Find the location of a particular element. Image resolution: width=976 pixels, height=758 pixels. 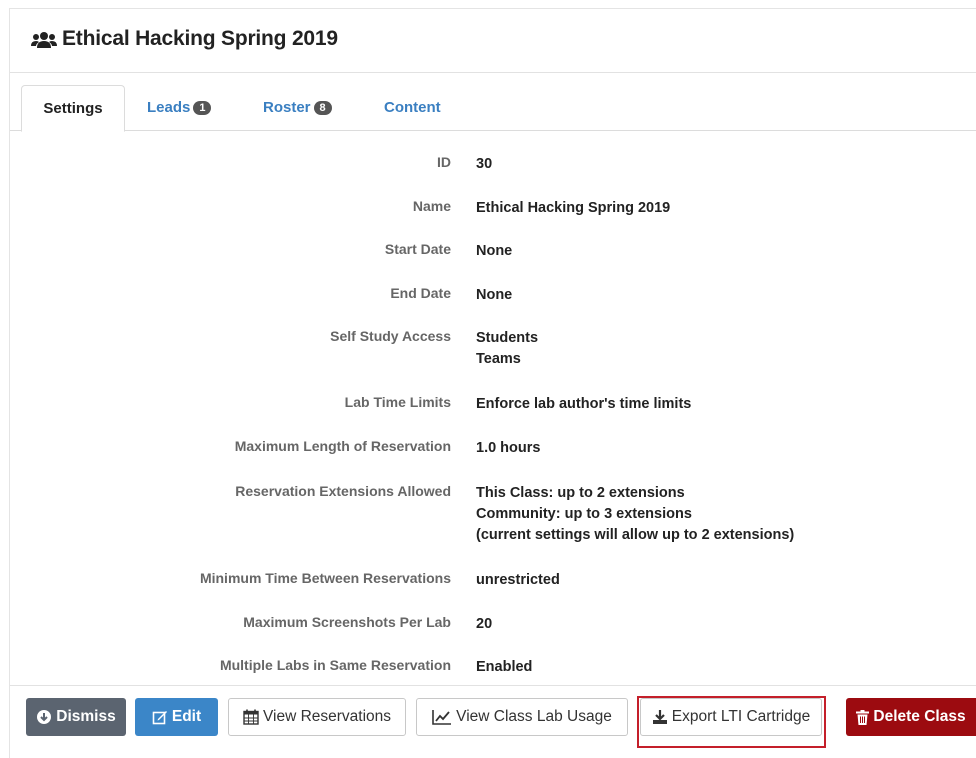

edit-button: Edit is located at coordinates (176, 717).